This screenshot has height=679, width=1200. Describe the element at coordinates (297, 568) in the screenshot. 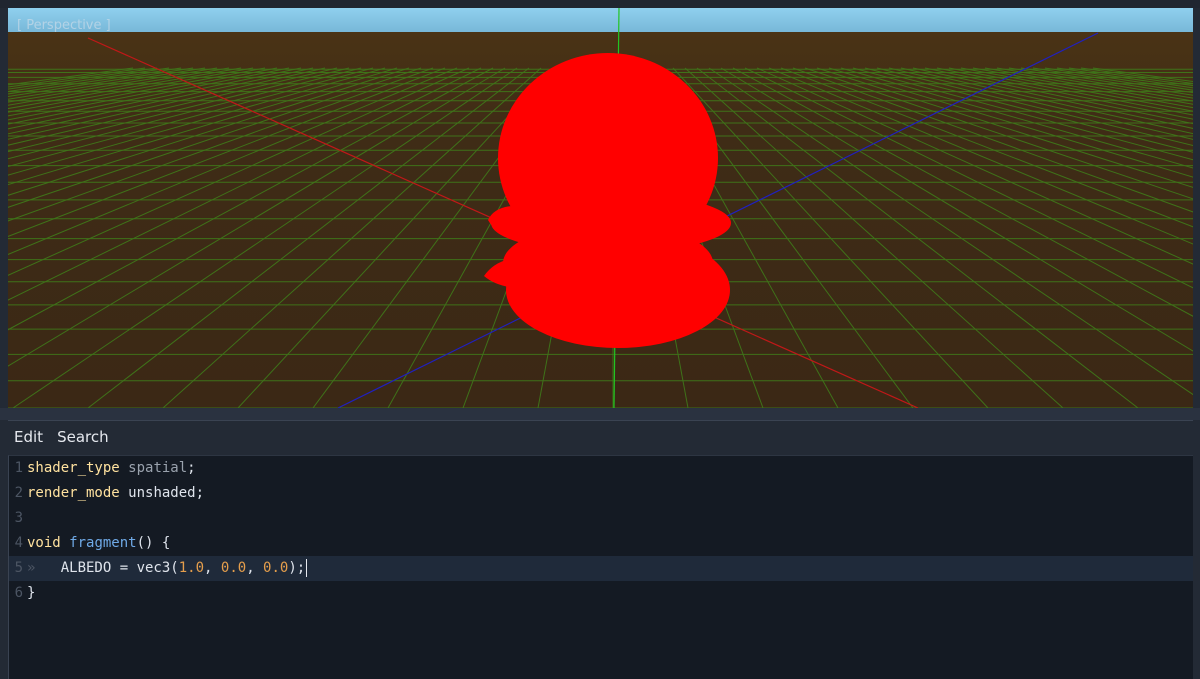

I see `code-token: );` at that location.